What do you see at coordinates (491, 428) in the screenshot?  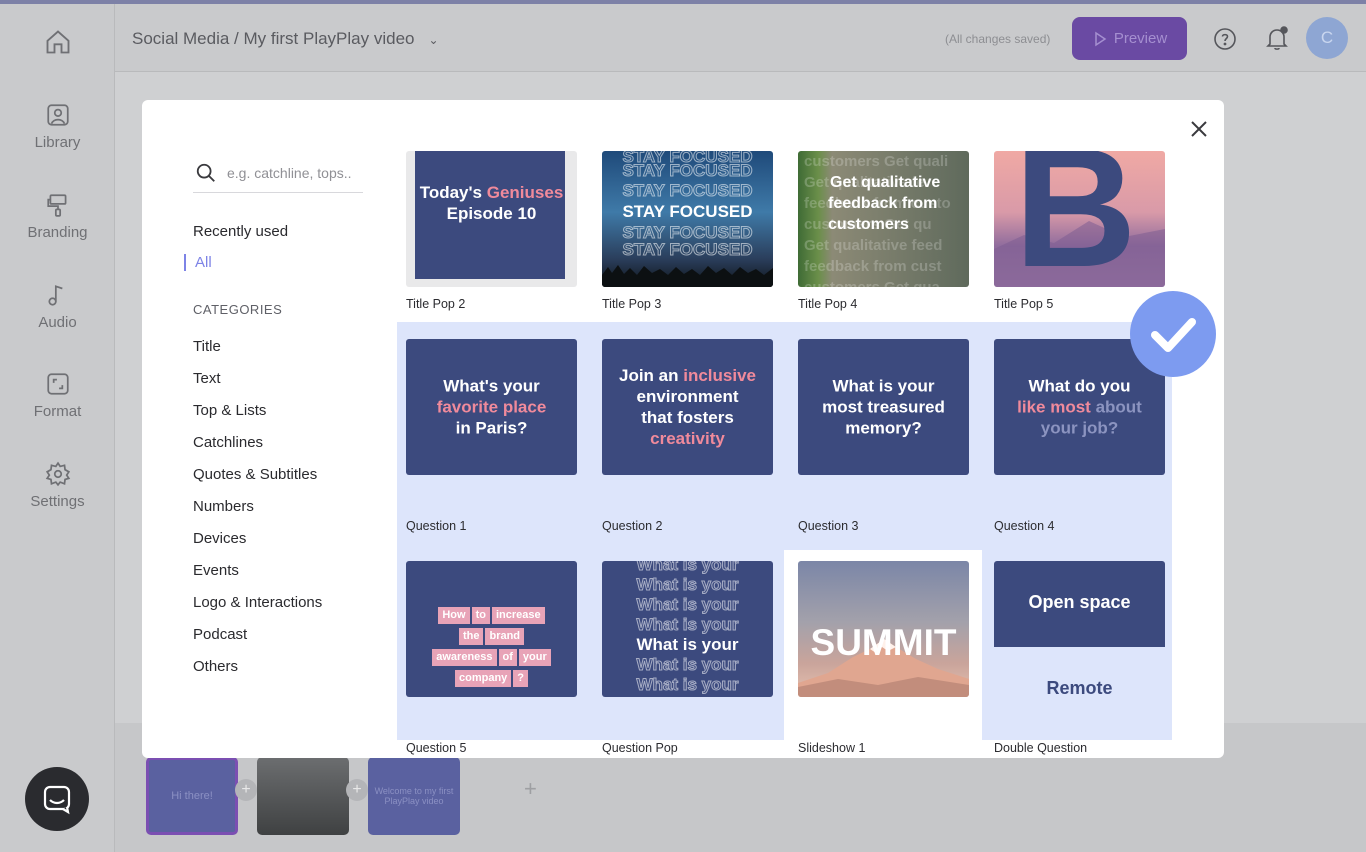 I see `card-text-line: in Paris?` at bounding box center [491, 428].